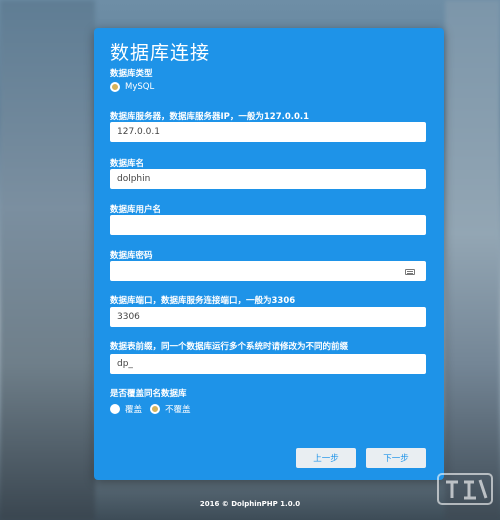  What do you see at coordinates (229, 347) in the screenshot?
I see `table-prefix-label: 数据表前缀，同一个数据库运行多个系统时请修改为不同的前缀` at bounding box center [229, 347].